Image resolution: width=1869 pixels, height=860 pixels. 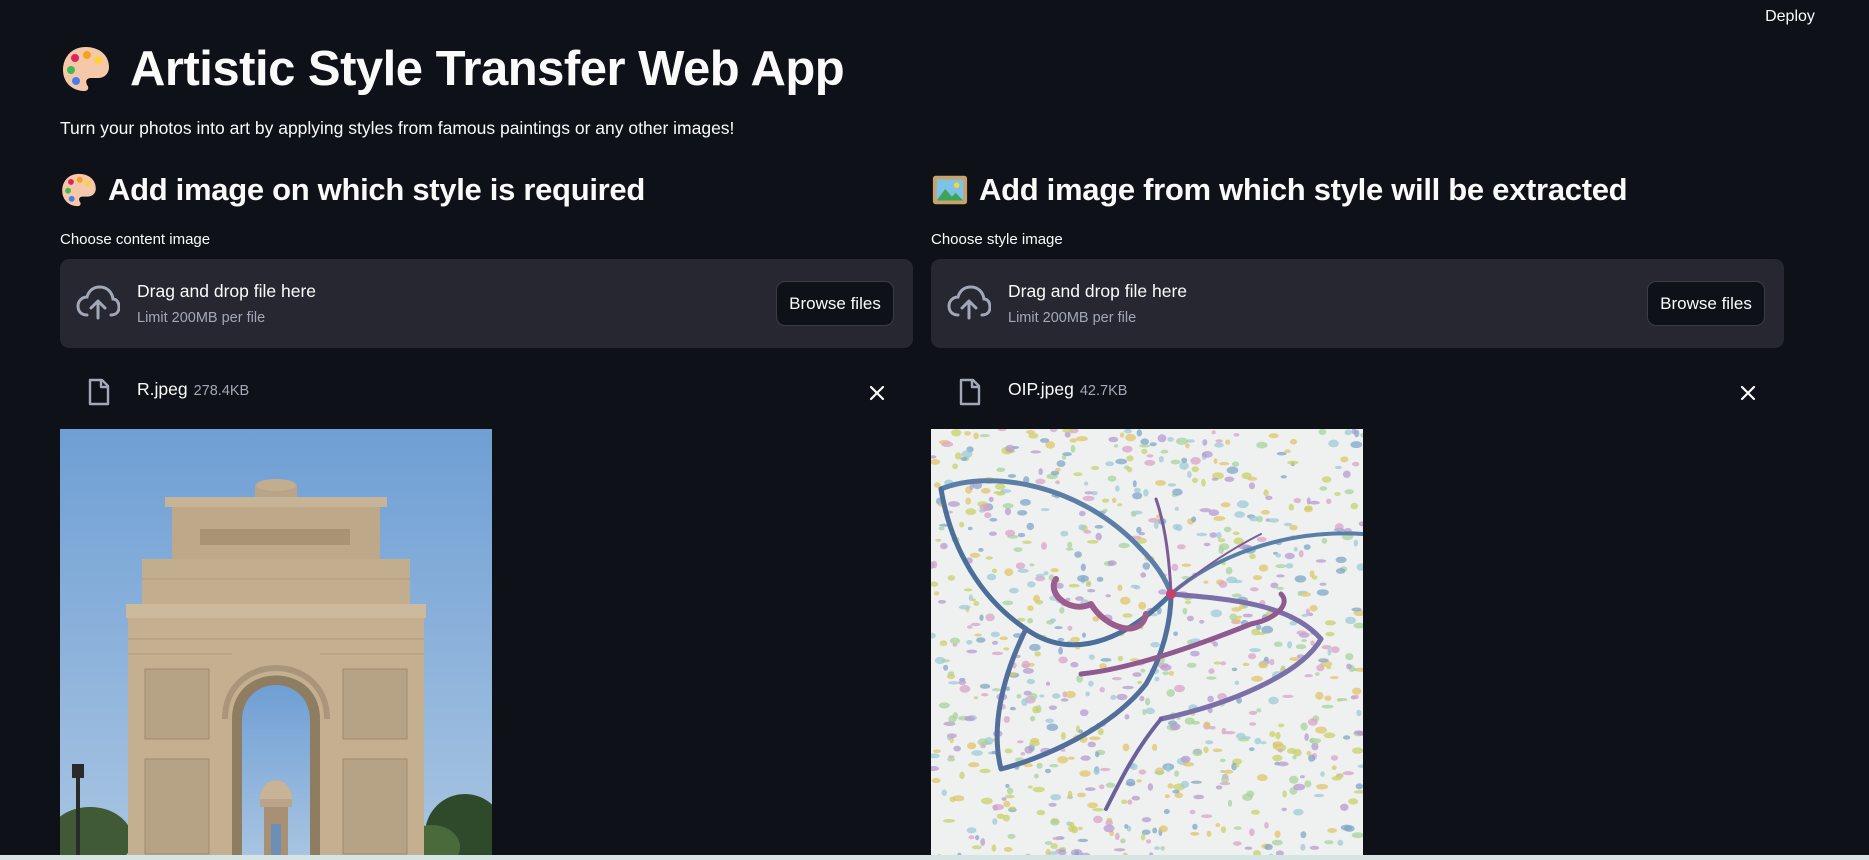 I want to click on india-gate-image, so click(x=276, y=644).